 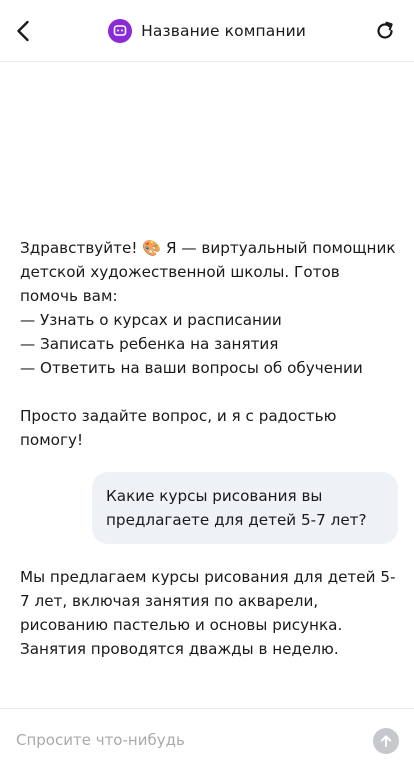 I want to click on palette-emoji: 🎨, so click(x=152, y=248).